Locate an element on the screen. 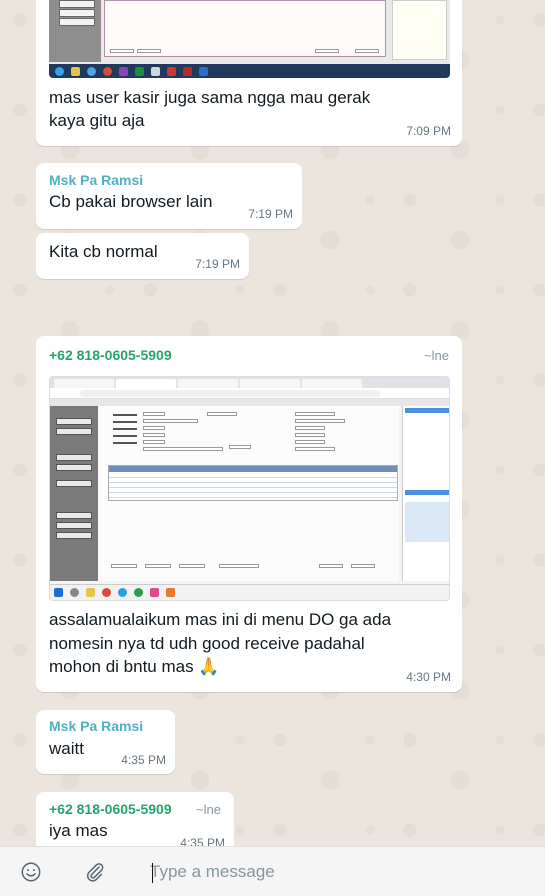  paperclip-icon is located at coordinates (95, 872).